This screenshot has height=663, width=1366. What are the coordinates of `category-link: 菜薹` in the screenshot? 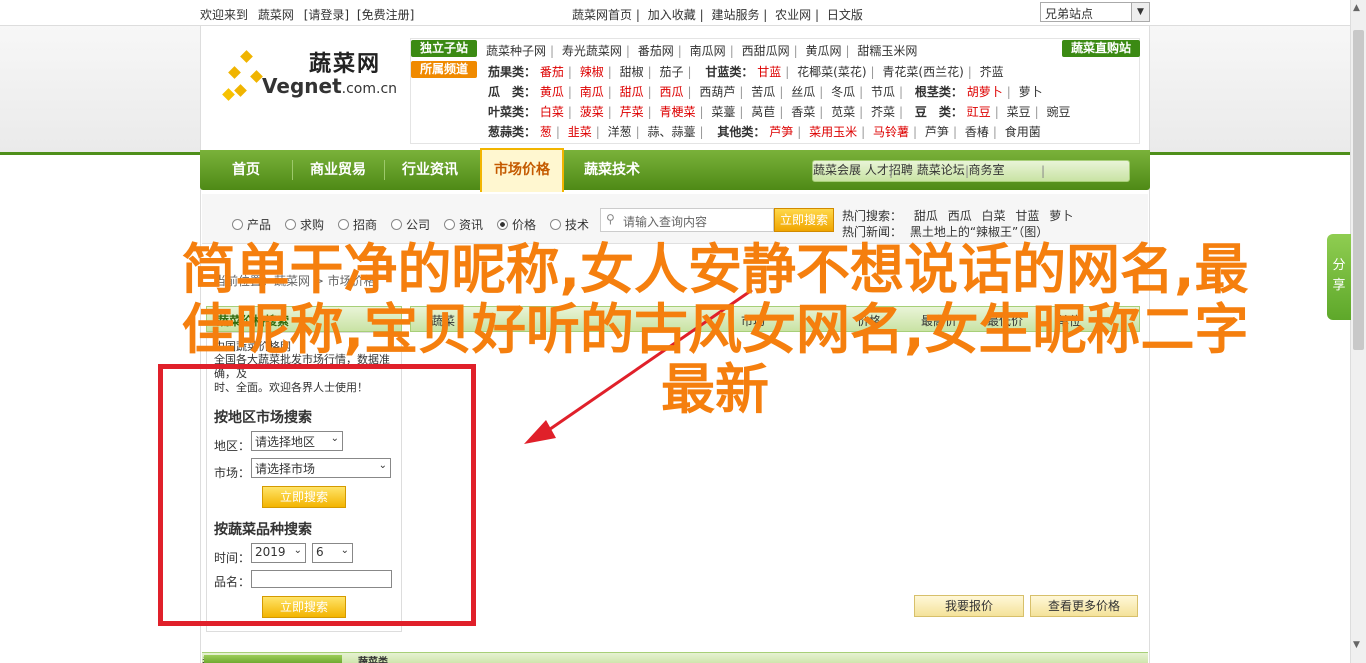 It's located at (723, 112).